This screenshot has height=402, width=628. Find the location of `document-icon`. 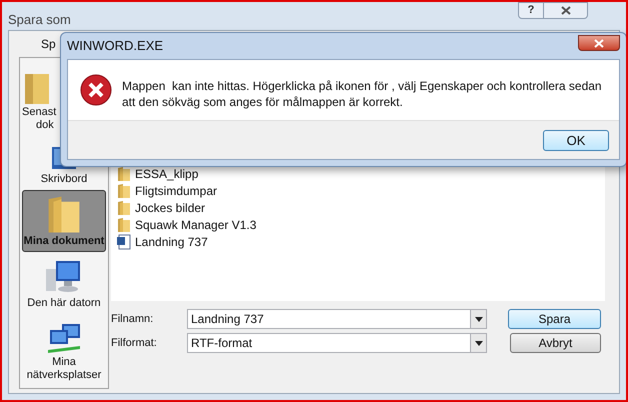

document-icon is located at coordinates (124, 242).